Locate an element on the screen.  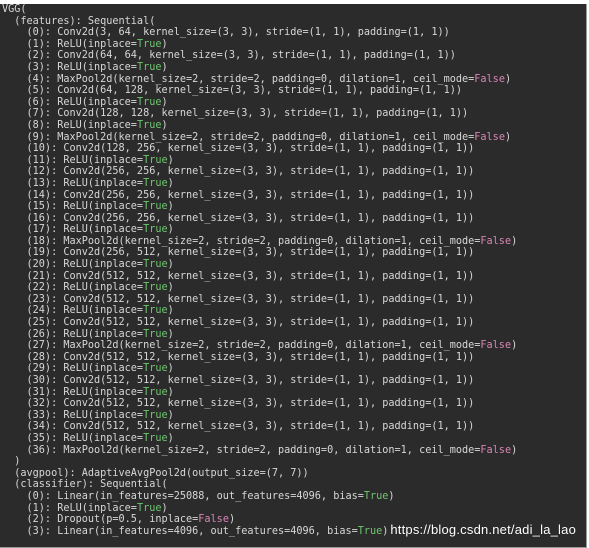
terminal-line: (31): ReLU(inplace=True) is located at coordinates (88, 392).